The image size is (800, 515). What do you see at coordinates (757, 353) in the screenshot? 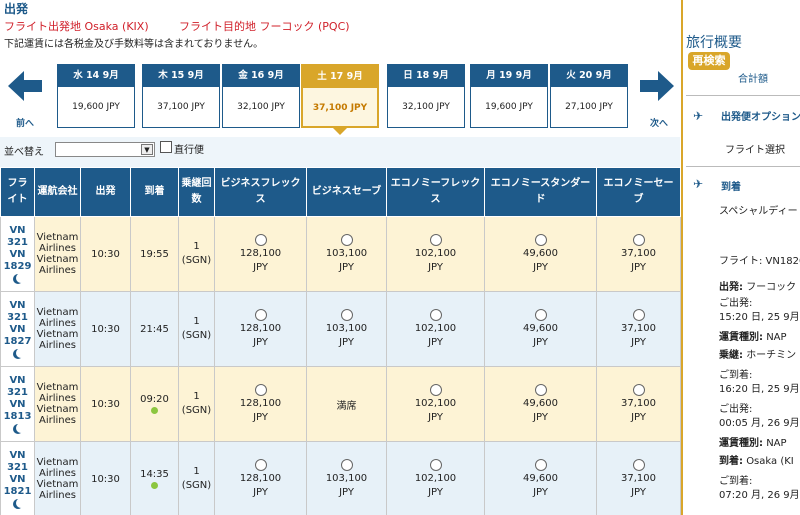
I see `transit-info: 乗継: ホーチミン` at bounding box center [757, 353].